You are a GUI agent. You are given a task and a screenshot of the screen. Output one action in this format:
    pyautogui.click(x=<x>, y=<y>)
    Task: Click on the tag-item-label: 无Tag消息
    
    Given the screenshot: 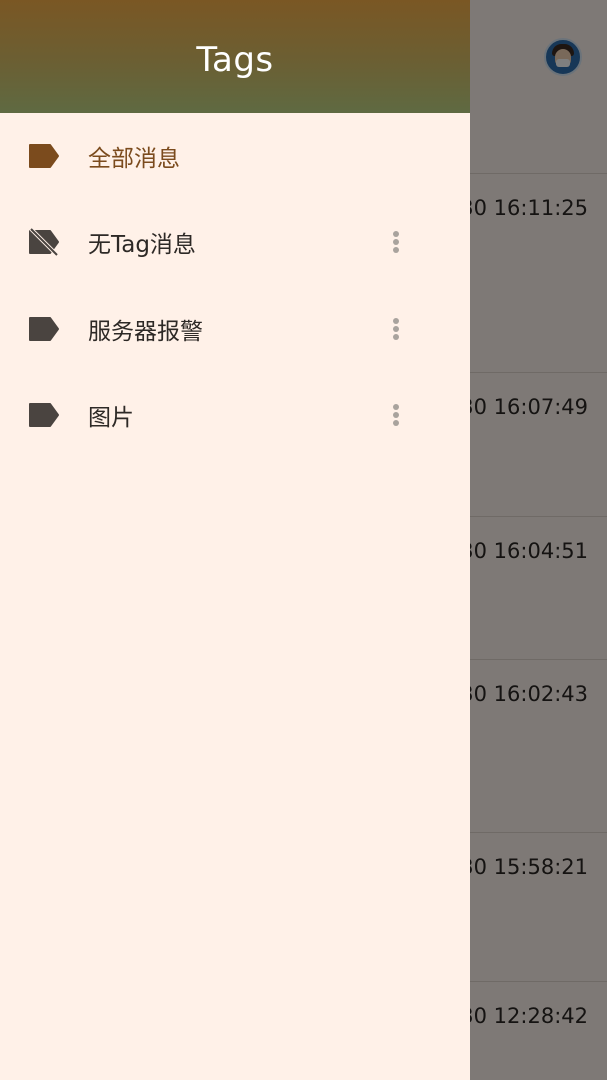 What is the action you would take?
    pyautogui.click(x=142, y=245)
    